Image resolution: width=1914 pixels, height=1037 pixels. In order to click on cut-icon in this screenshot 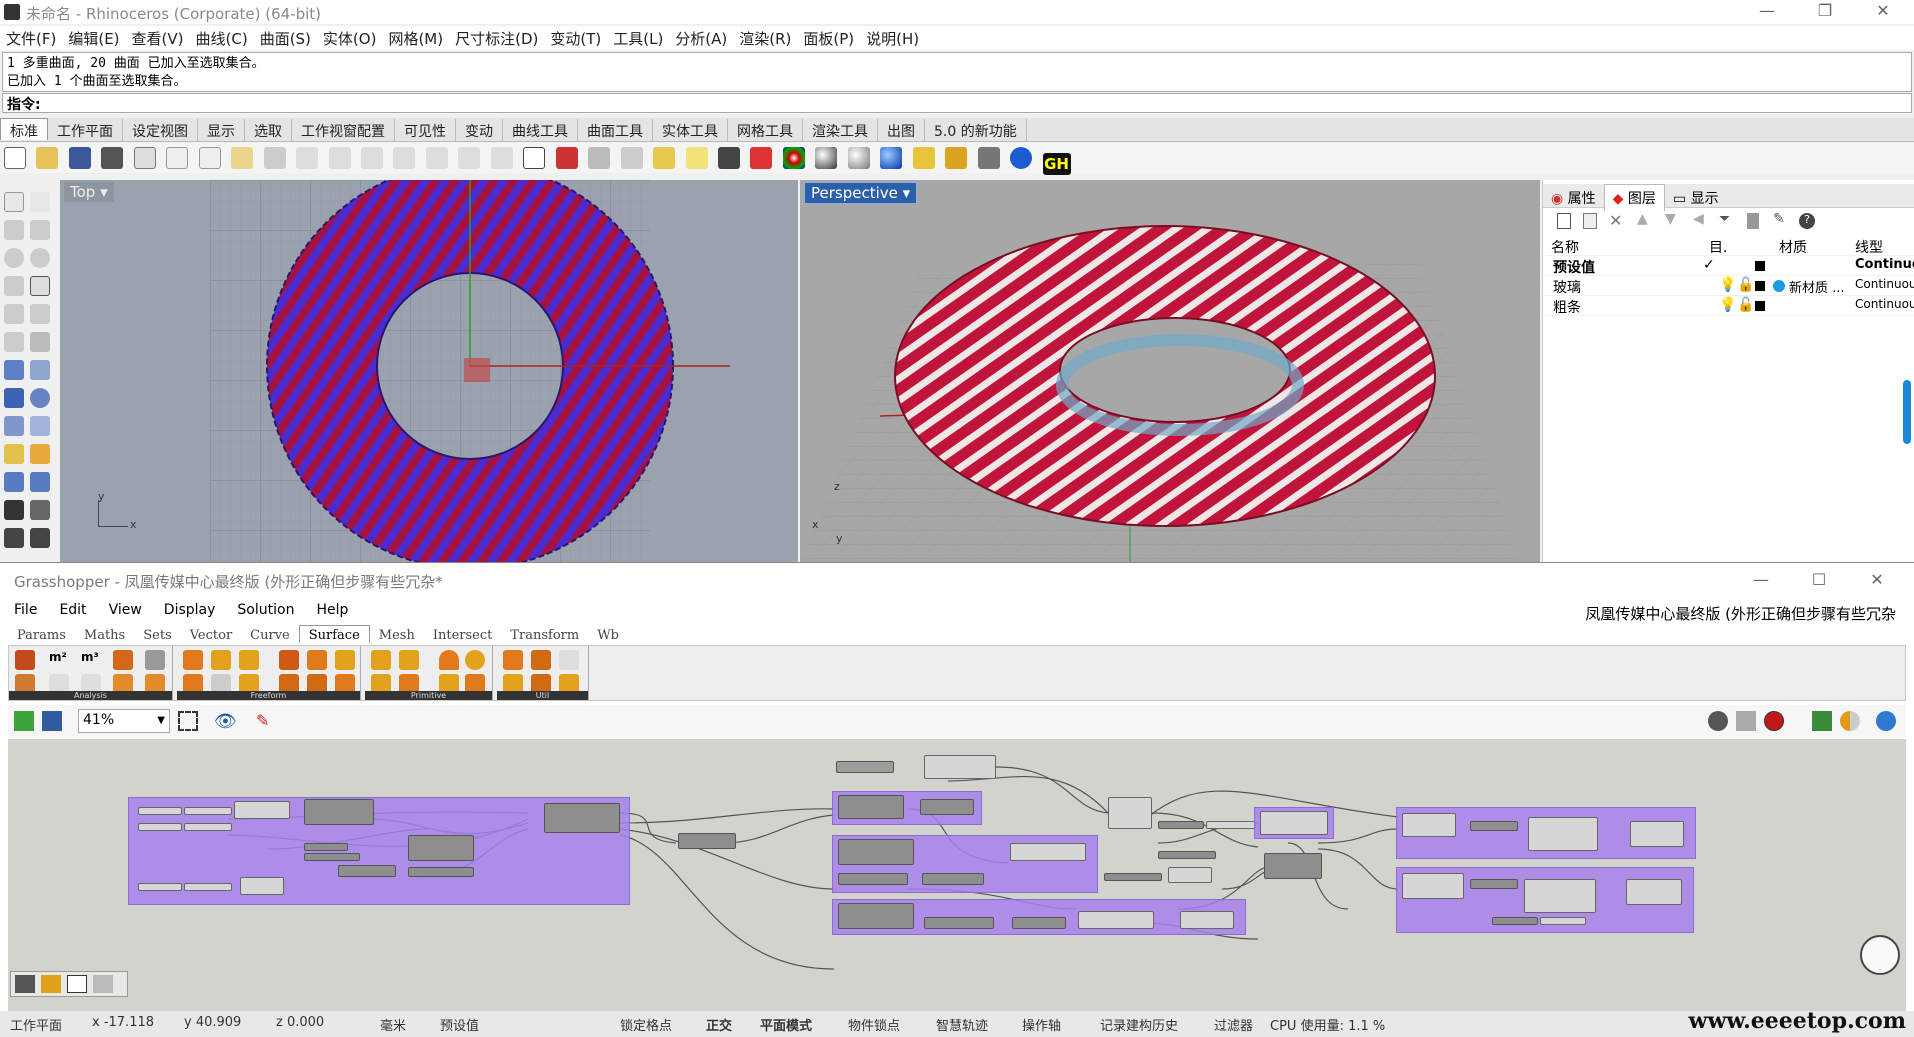, I will do `click(177, 158)`.